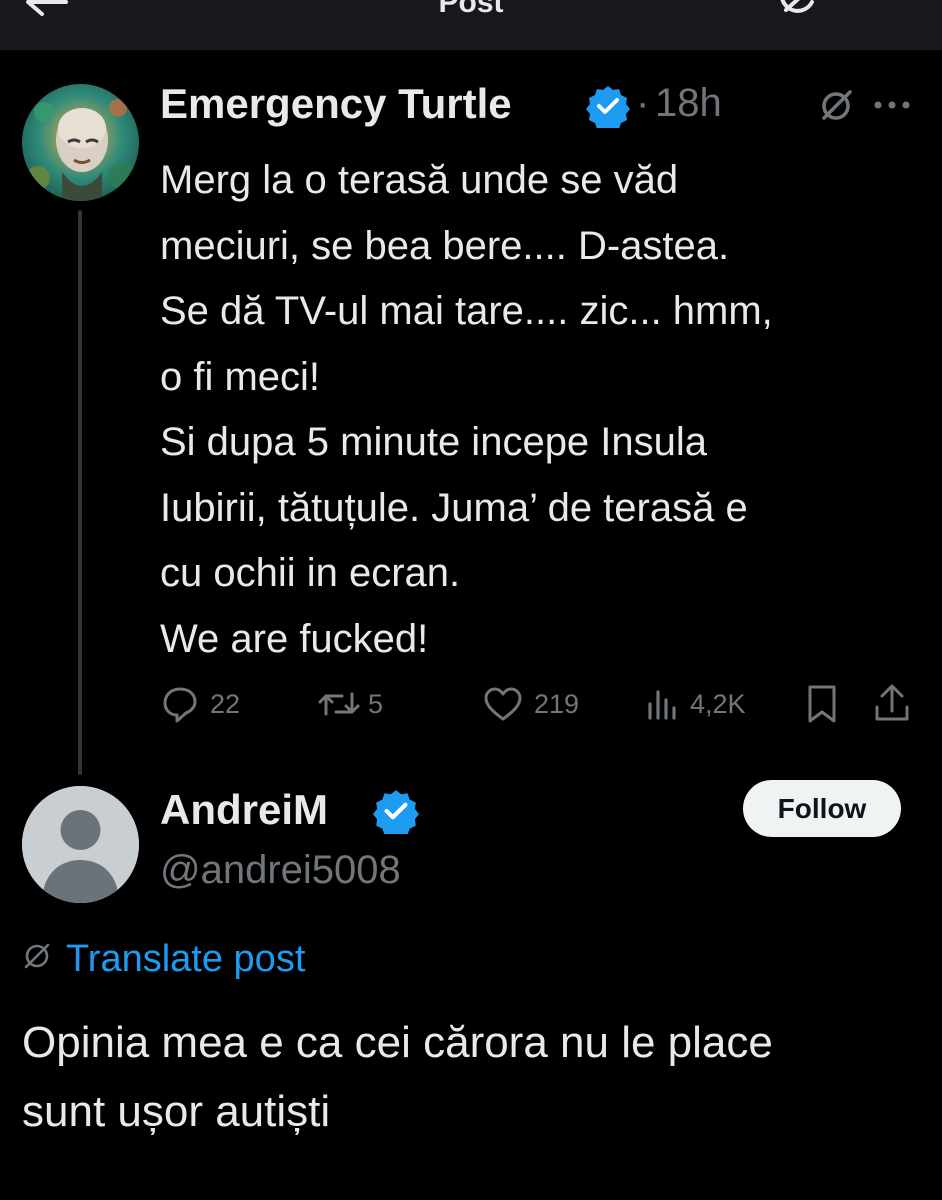  What do you see at coordinates (80, 492) in the screenshot?
I see `thread-line` at bounding box center [80, 492].